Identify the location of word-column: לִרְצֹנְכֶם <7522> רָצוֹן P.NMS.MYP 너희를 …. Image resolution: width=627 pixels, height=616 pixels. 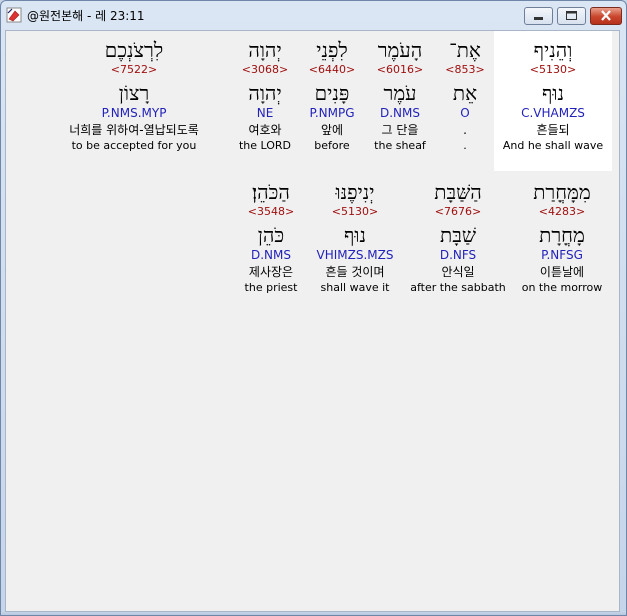
(134, 94).